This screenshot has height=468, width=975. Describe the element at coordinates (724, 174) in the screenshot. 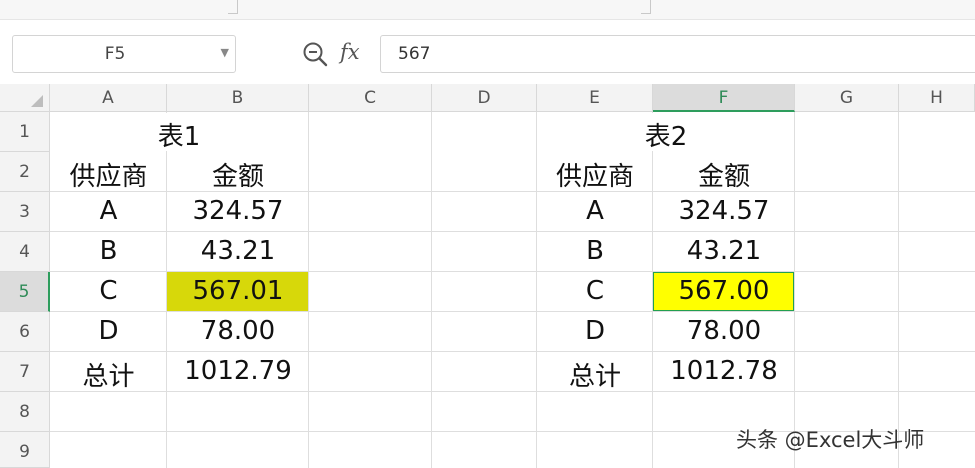

I see `table2-header-amount: 金额` at that location.